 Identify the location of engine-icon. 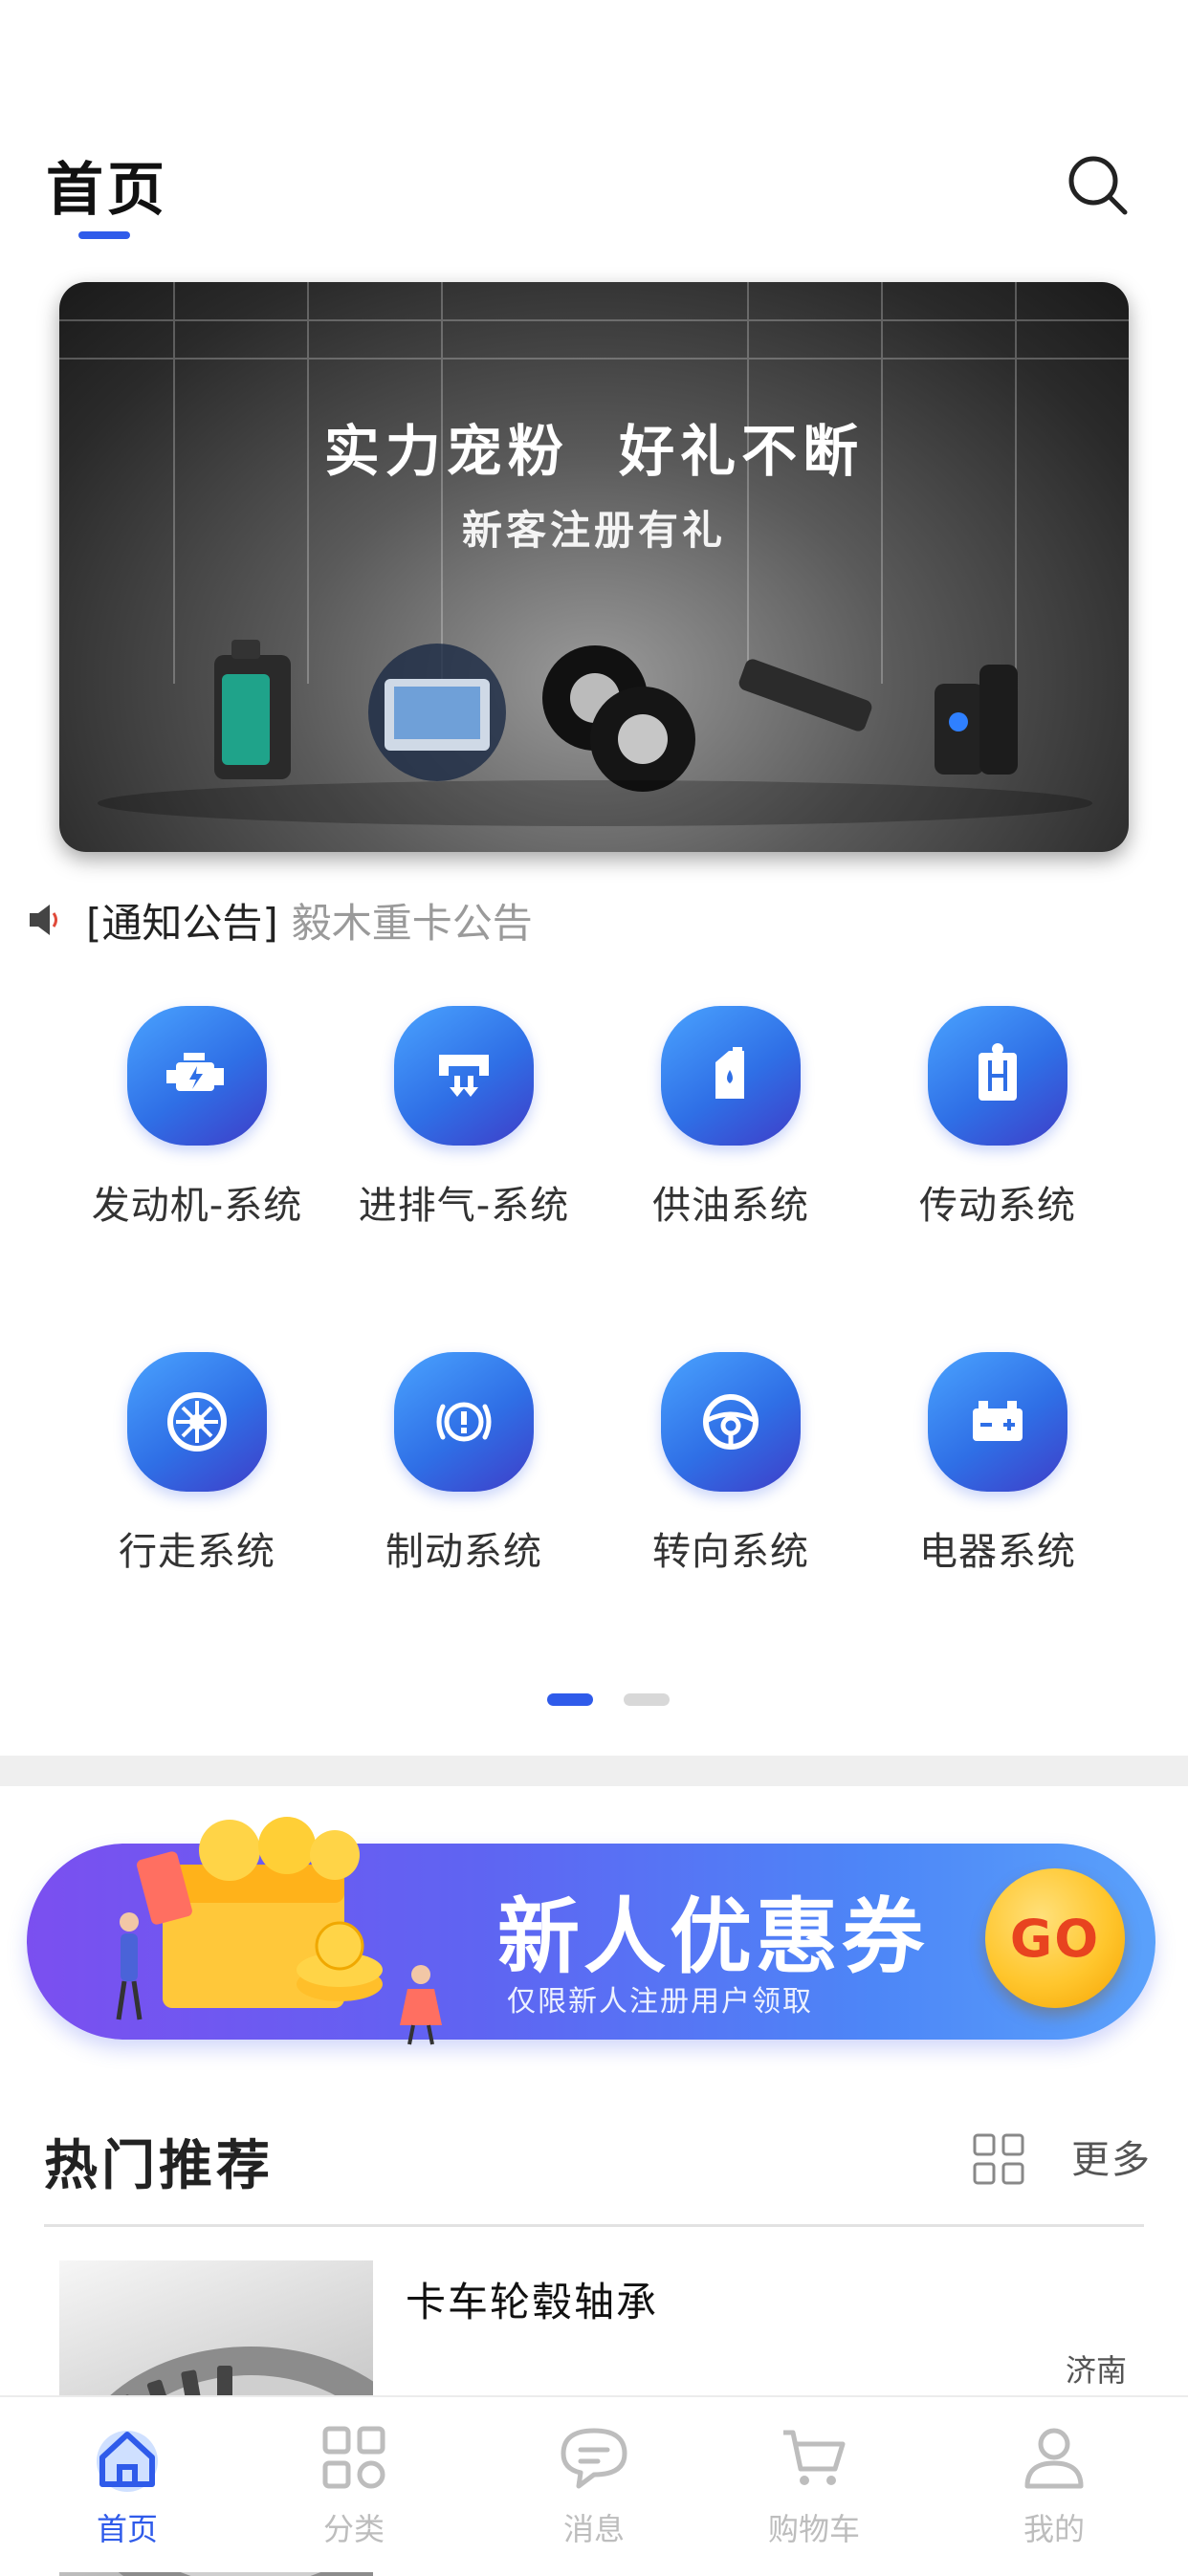
(195, 1072).